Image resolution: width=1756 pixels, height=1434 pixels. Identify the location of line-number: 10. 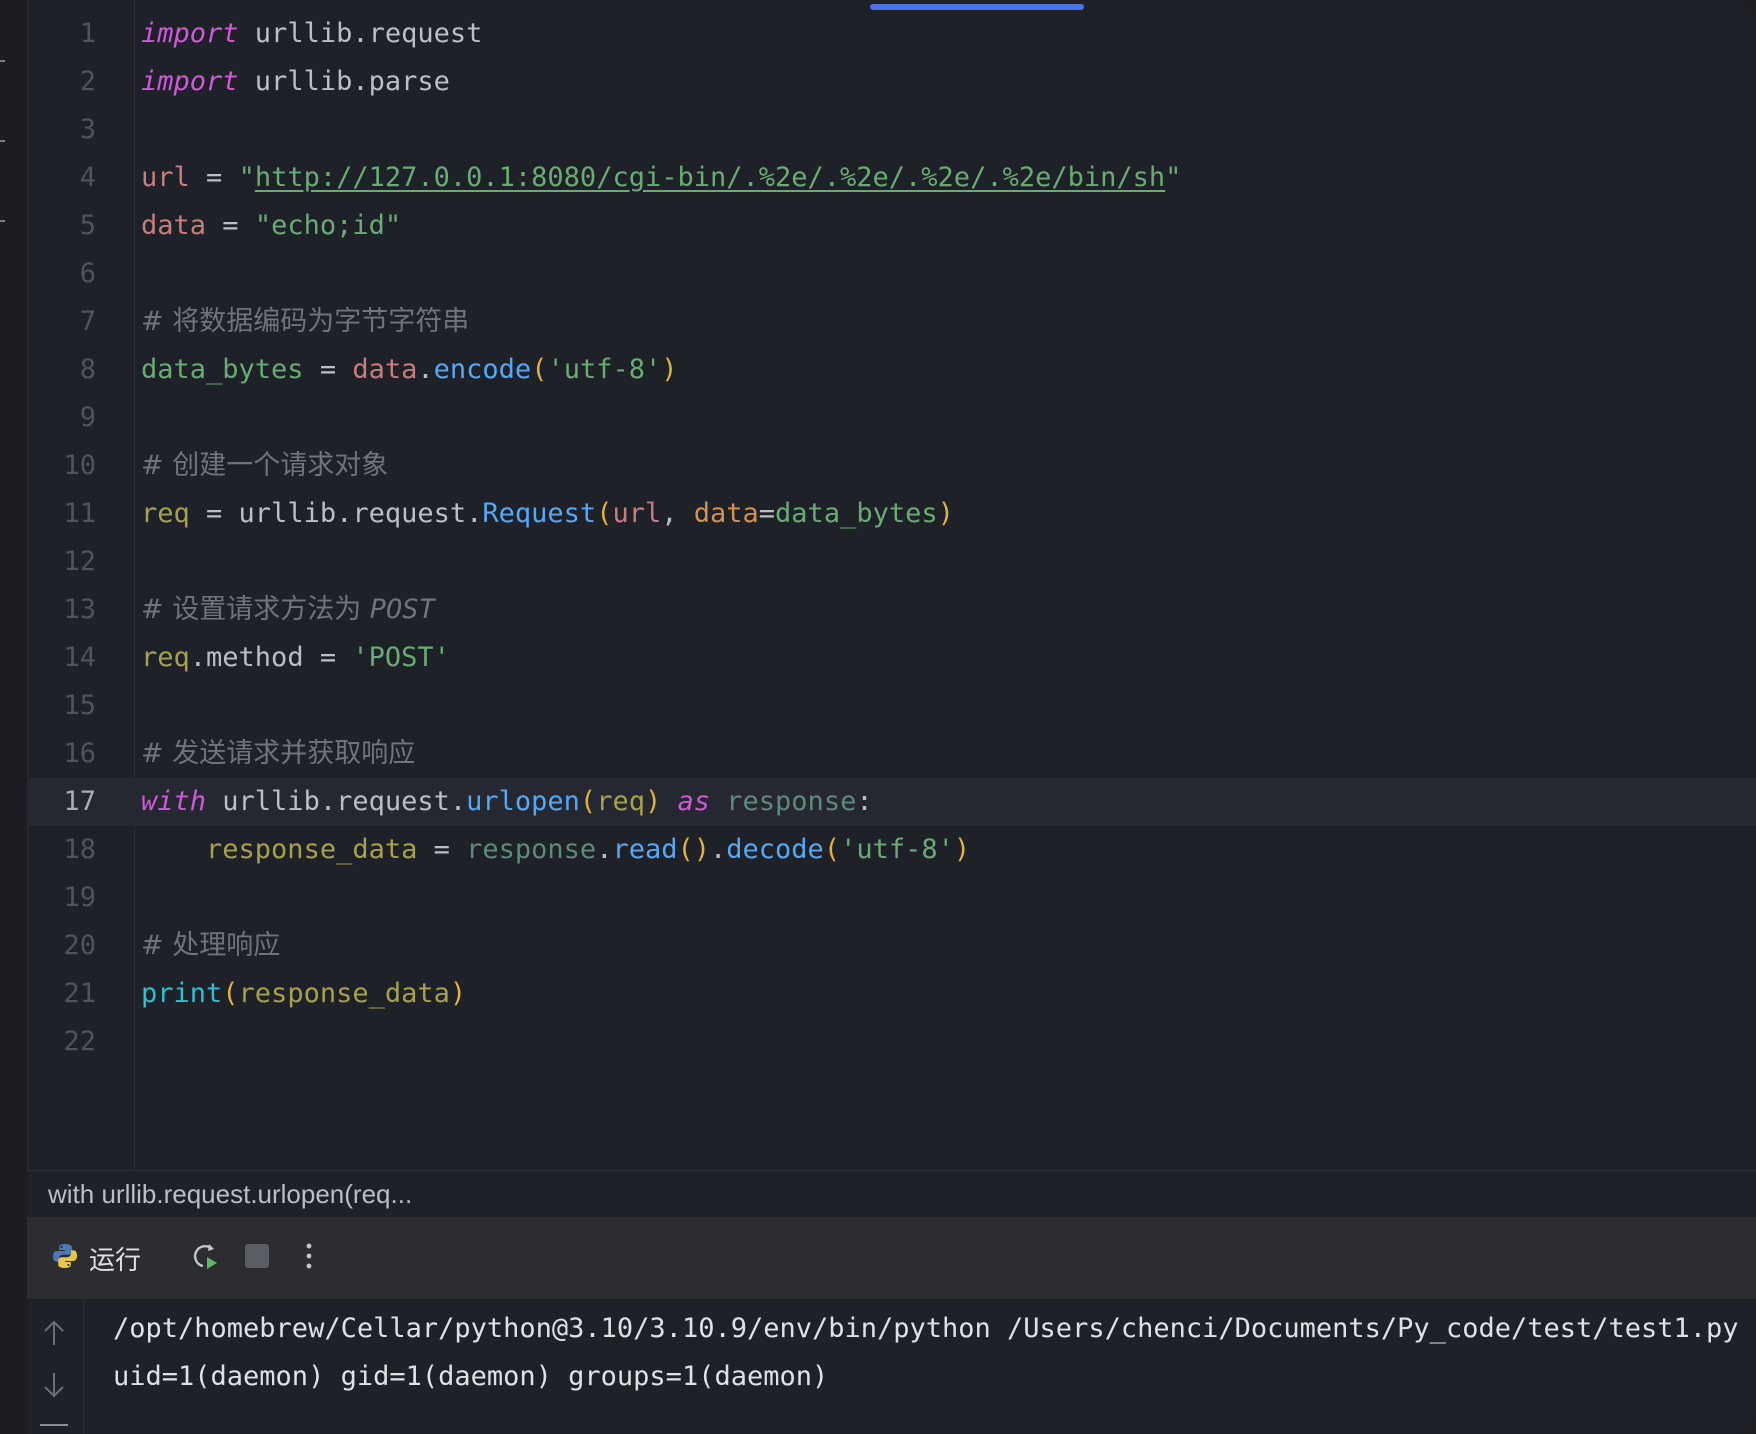
(61, 466).